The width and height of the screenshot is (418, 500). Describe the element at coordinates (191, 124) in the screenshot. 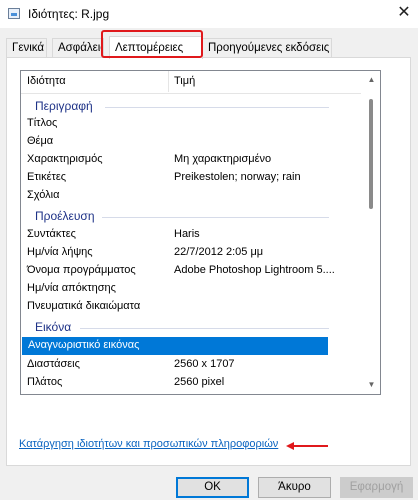

I see `property-row-title: Τίτλος` at that location.